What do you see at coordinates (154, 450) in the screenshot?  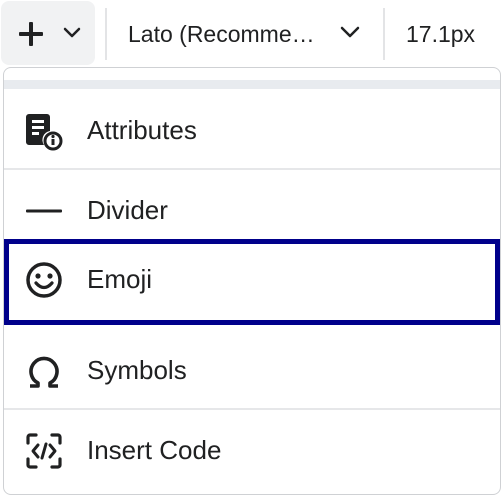 I see `menu-item-label: Insert Code` at bounding box center [154, 450].